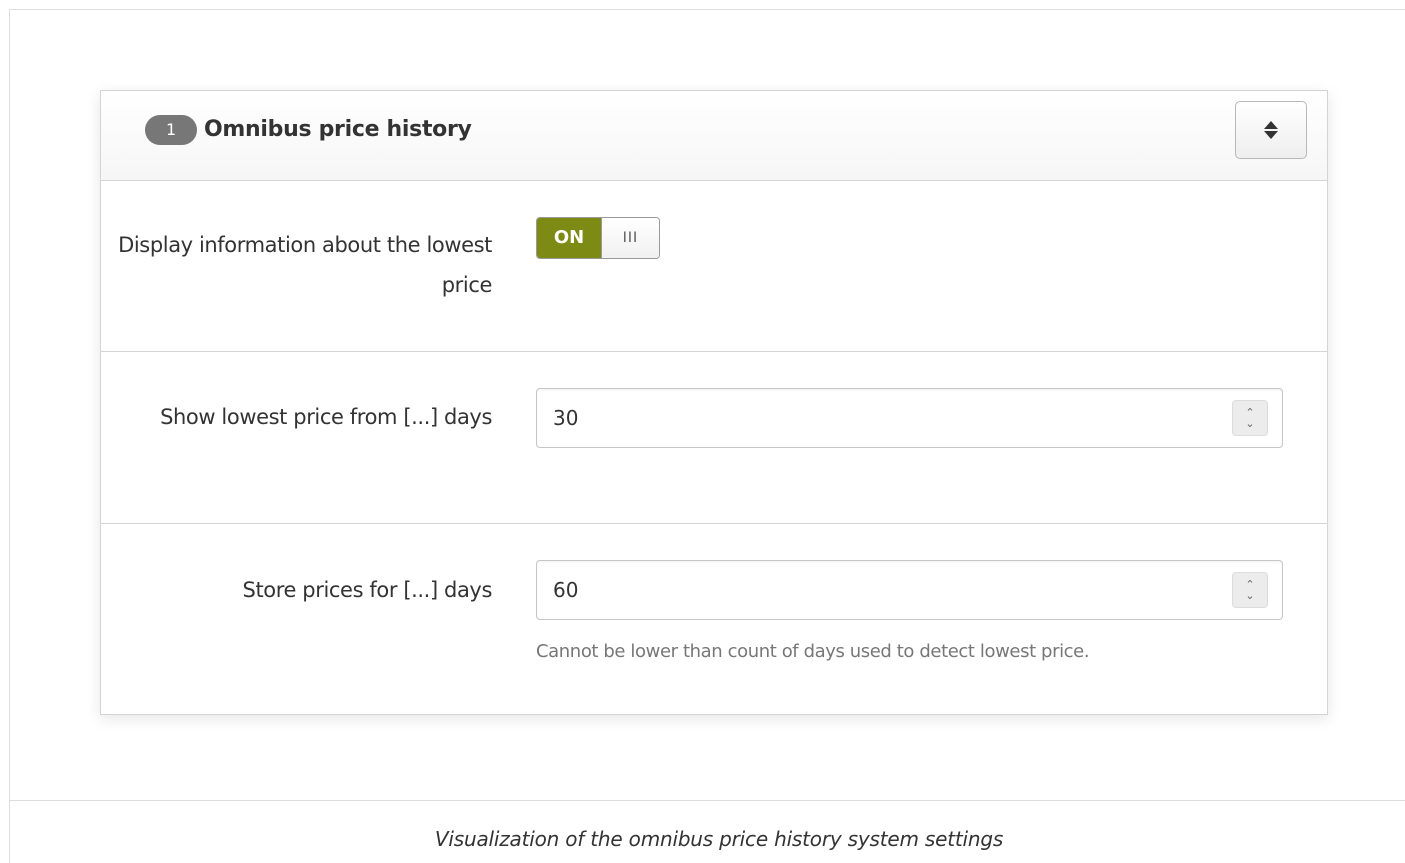 This screenshot has height=863, width=1405. I want to click on caption-divider, so click(707, 800).